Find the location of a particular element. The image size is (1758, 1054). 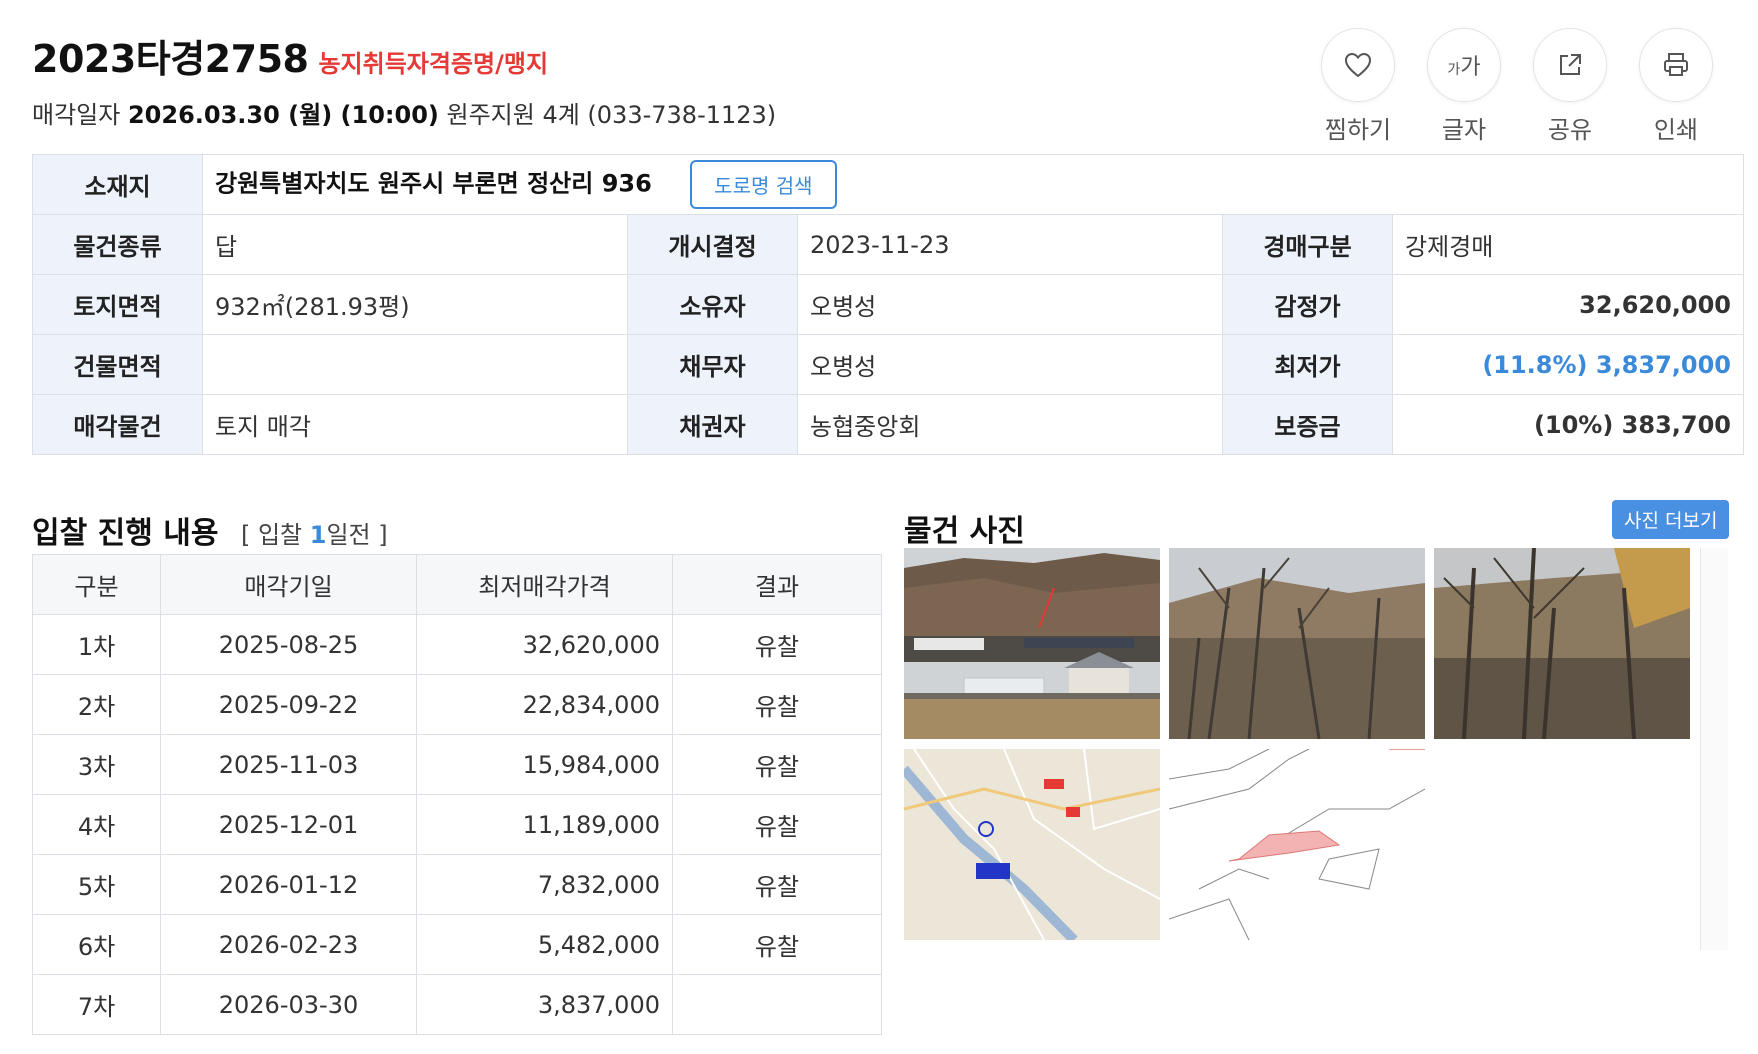

font-size-button: 가가 글자 is located at coordinates (1464, 86).